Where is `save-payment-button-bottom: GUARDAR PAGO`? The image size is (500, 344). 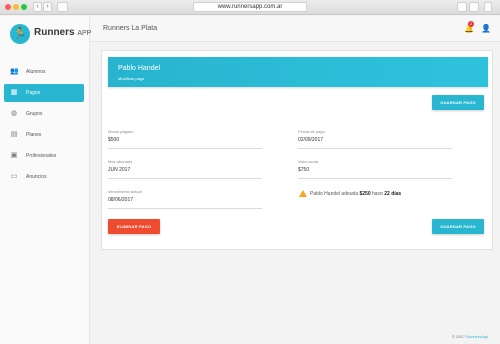
save-payment-button-bottom: GUARDAR PAGO is located at coordinates (458, 226).